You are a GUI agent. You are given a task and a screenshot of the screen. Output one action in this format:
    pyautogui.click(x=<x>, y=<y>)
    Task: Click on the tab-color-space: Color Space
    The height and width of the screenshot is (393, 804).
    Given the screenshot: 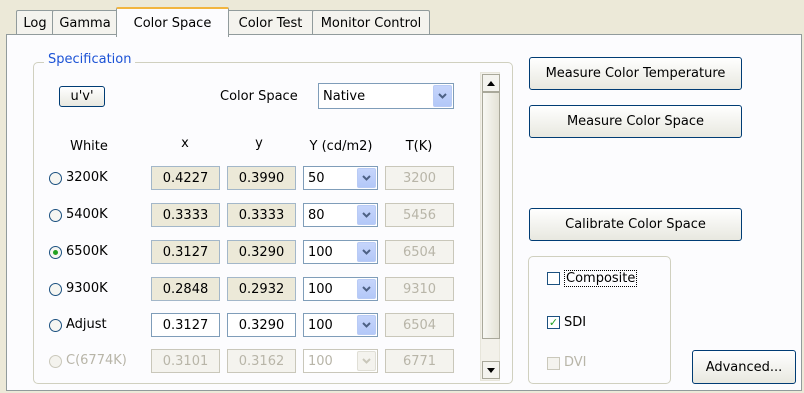 What is the action you would take?
    pyautogui.click(x=172, y=22)
    